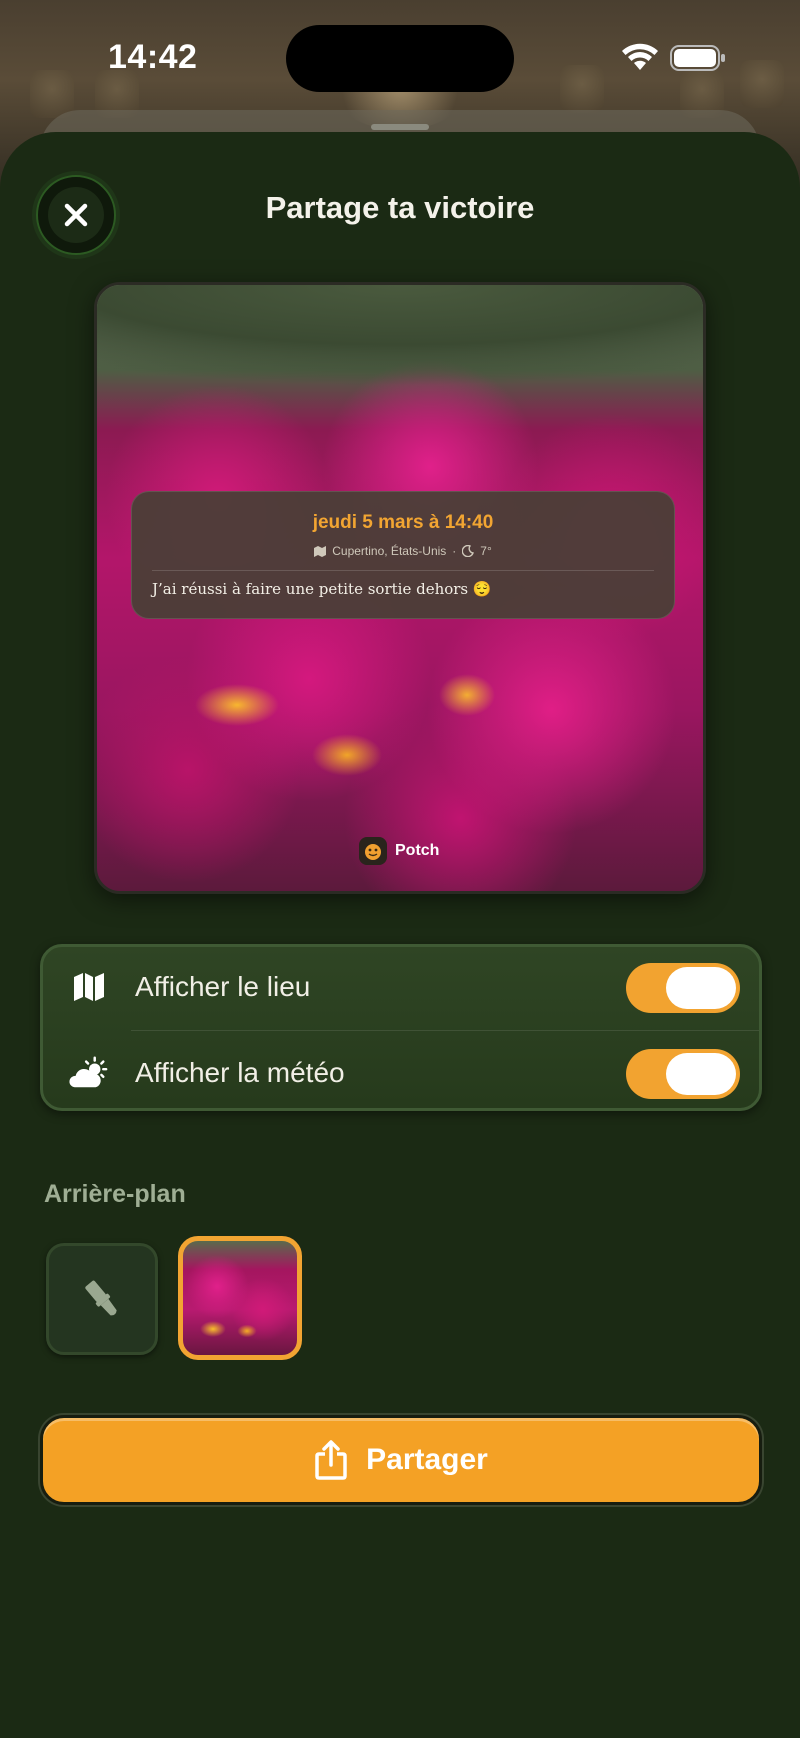 The image size is (800, 1738). I want to click on background-option-photo, so click(240, 1298).